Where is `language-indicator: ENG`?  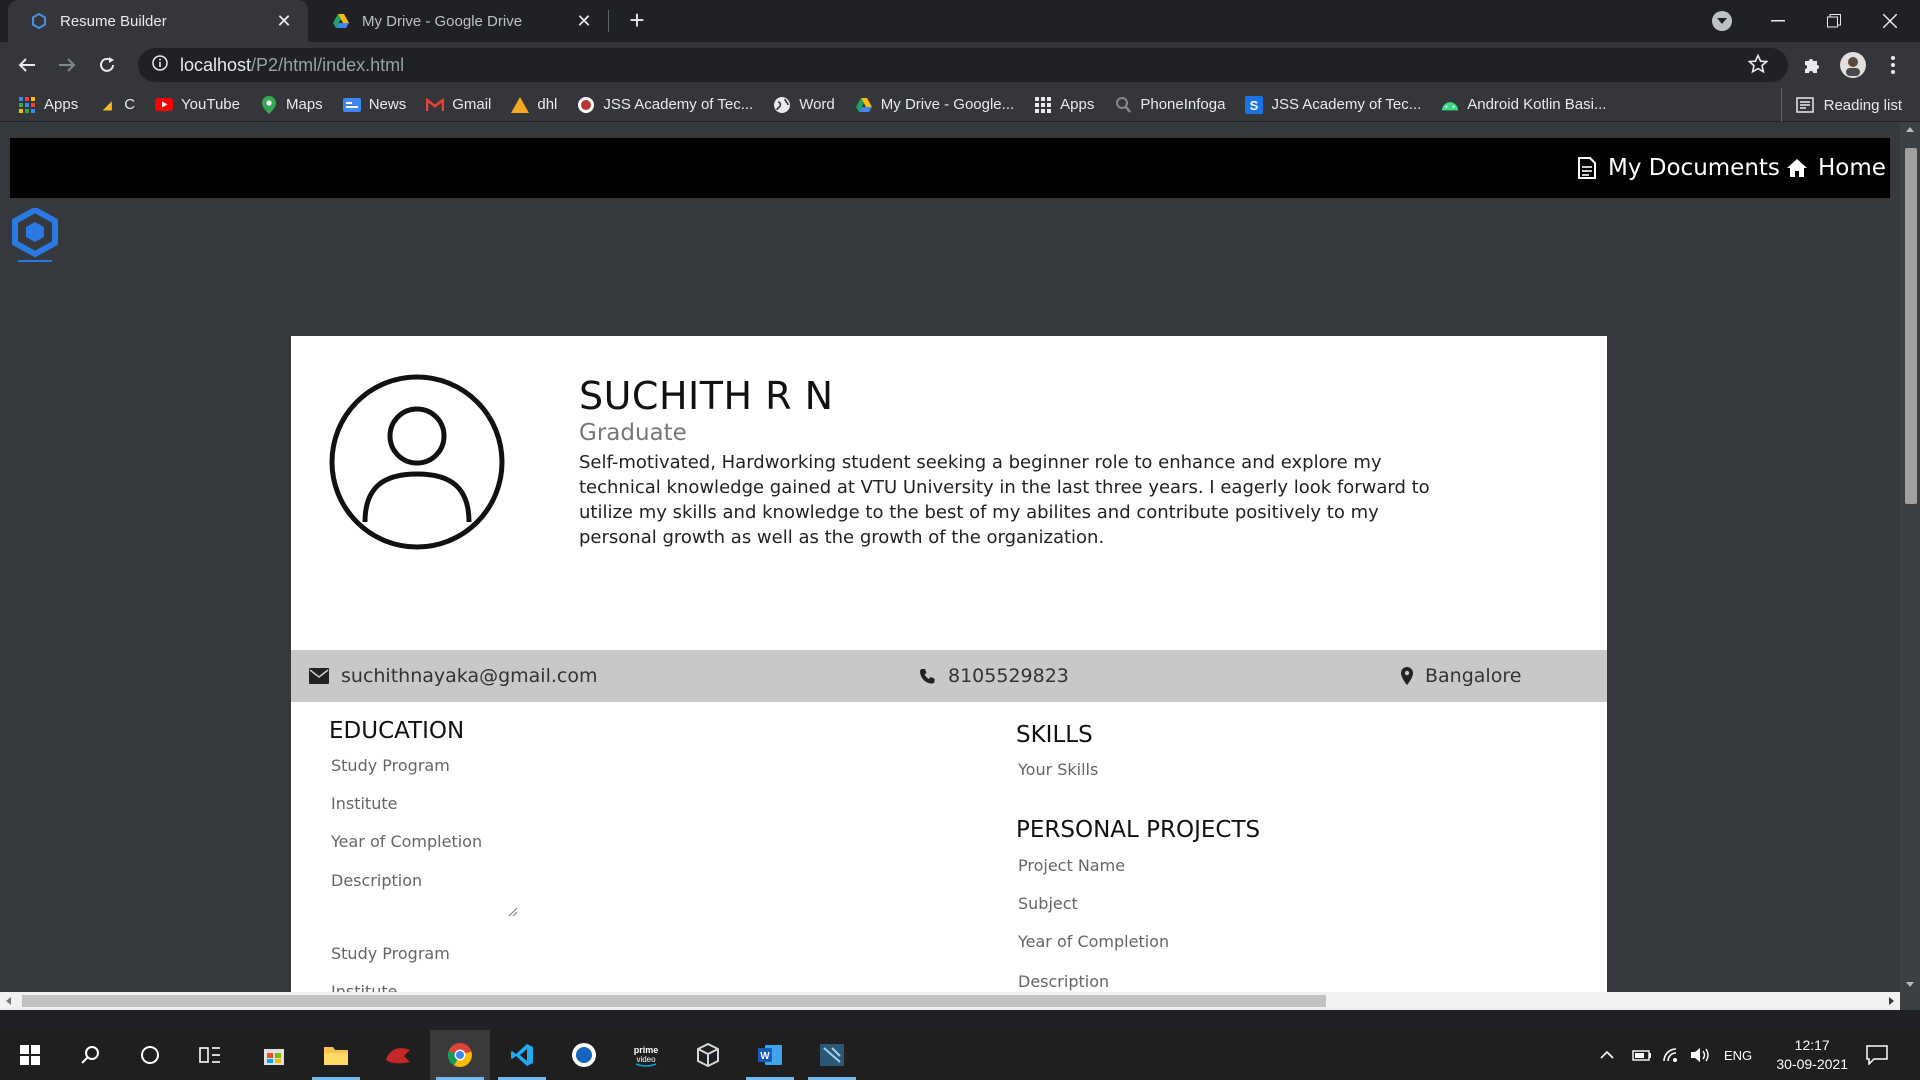
language-indicator: ENG is located at coordinates (1738, 1055).